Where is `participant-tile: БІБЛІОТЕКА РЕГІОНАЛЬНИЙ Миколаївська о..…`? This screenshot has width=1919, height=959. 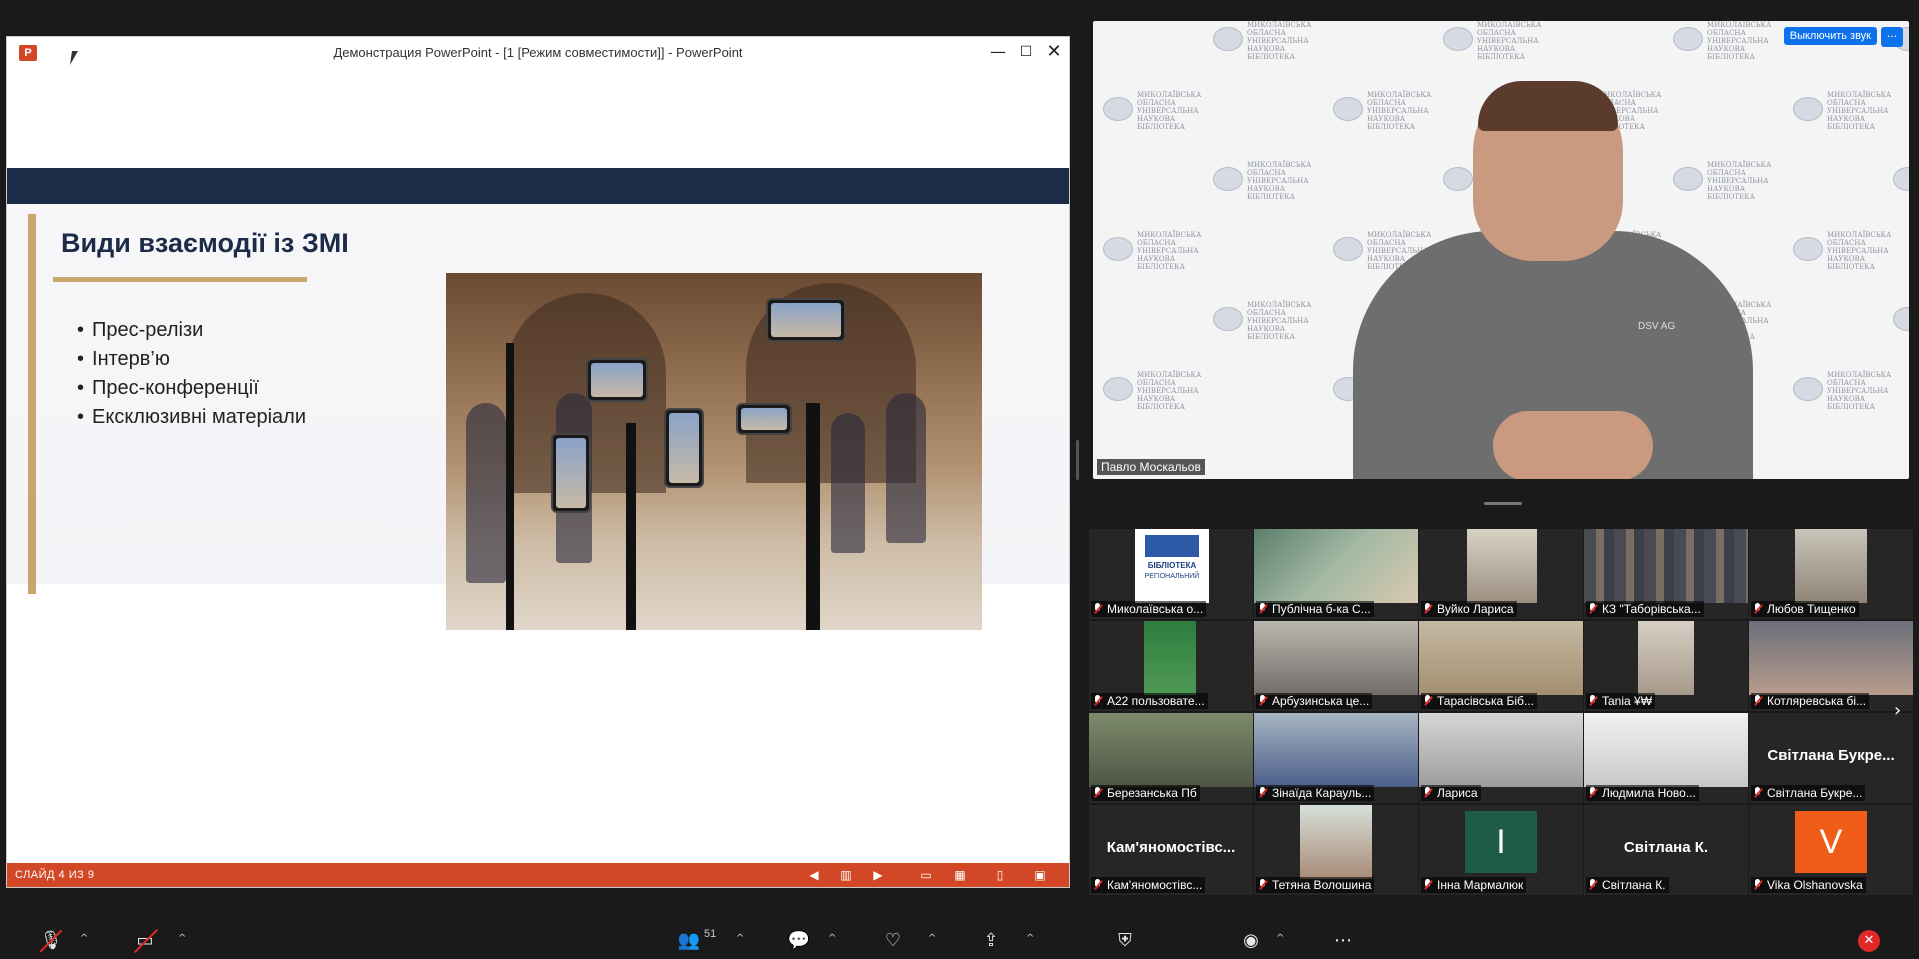 participant-tile: БІБЛІОТЕКА РЕГІОНАЛЬНИЙ Миколаївська о..… is located at coordinates (1171, 574).